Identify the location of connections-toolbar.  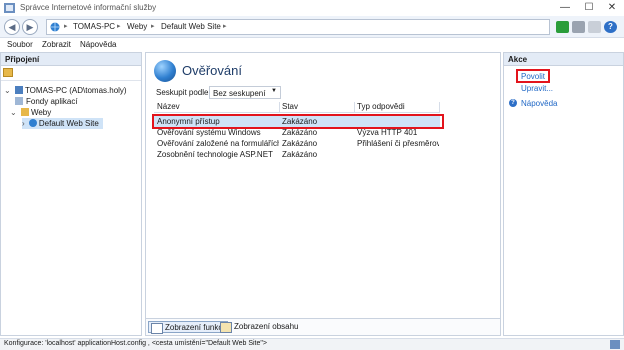
(71, 73).